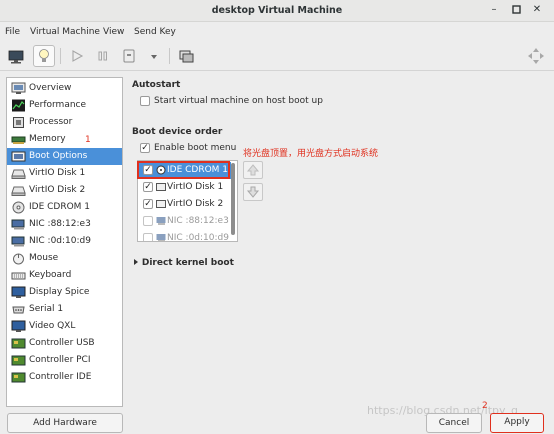 The image size is (554, 434). Describe the element at coordinates (454, 423) in the screenshot. I see `cancel-button: Cancel` at that location.